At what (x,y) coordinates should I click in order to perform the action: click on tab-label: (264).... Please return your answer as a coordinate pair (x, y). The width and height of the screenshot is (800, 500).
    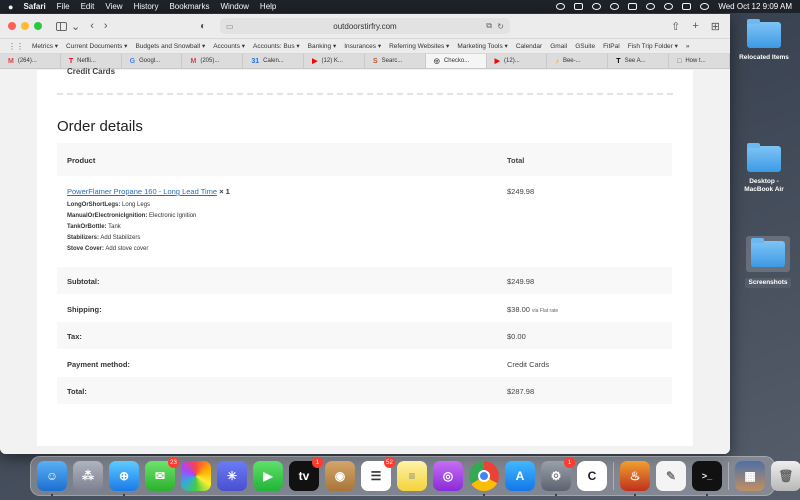
    Looking at the image, I should click on (27, 61).